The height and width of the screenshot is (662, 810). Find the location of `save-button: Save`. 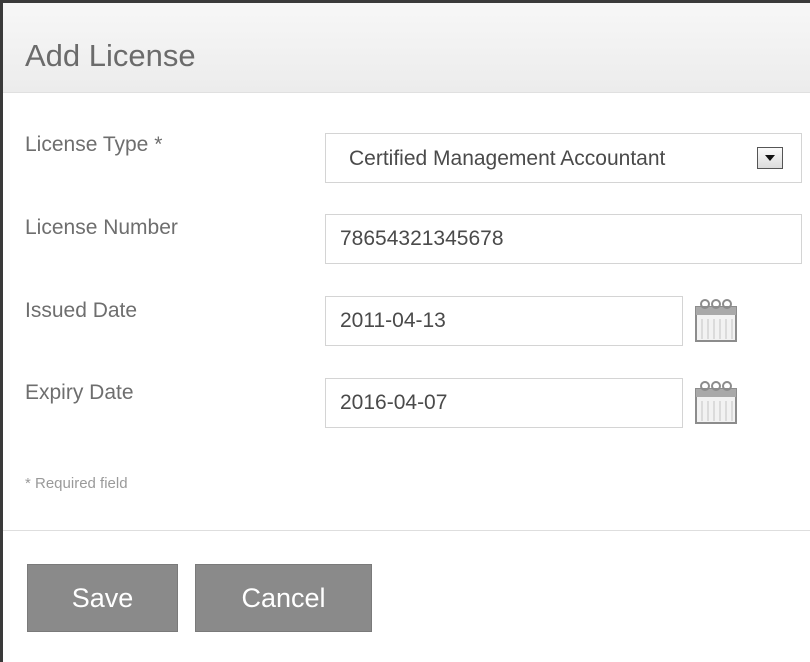

save-button: Save is located at coordinates (102, 598).